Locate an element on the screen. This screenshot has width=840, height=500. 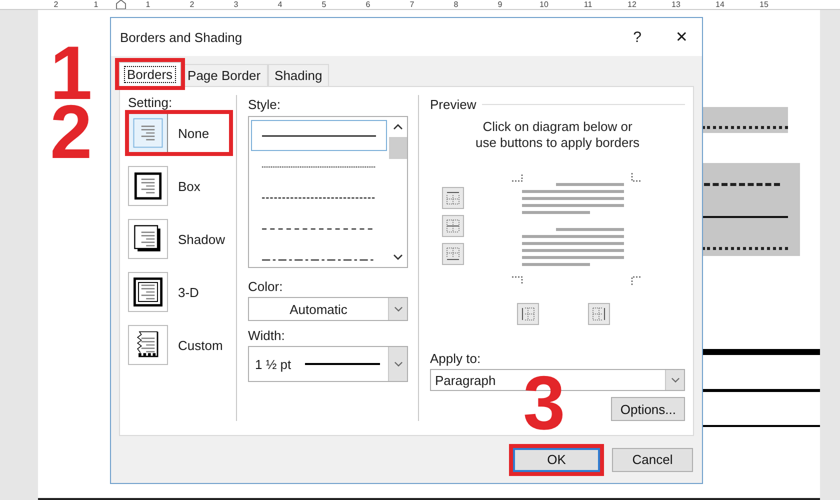
help-button: ? is located at coordinates (637, 37).